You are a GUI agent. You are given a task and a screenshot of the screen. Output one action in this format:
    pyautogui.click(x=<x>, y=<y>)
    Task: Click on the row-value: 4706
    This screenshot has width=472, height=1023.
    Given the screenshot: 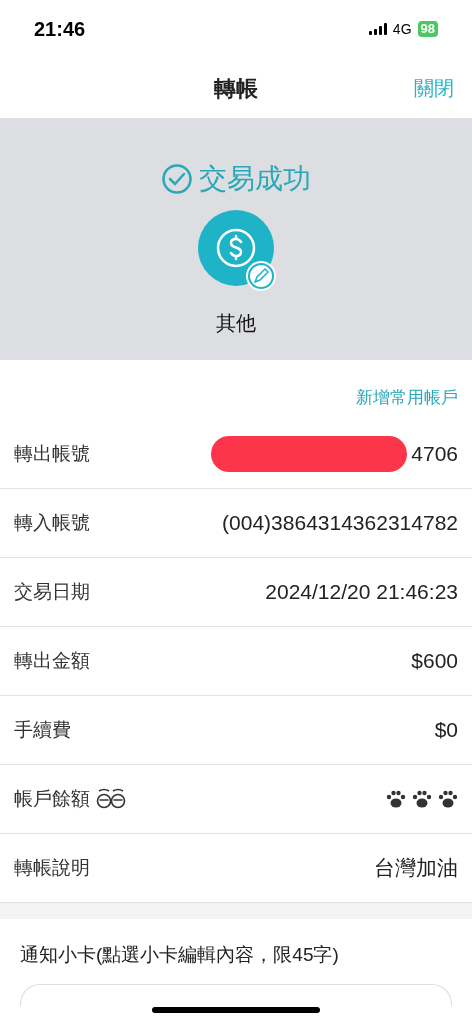 What is the action you would take?
    pyautogui.click(x=434, y=454)
    